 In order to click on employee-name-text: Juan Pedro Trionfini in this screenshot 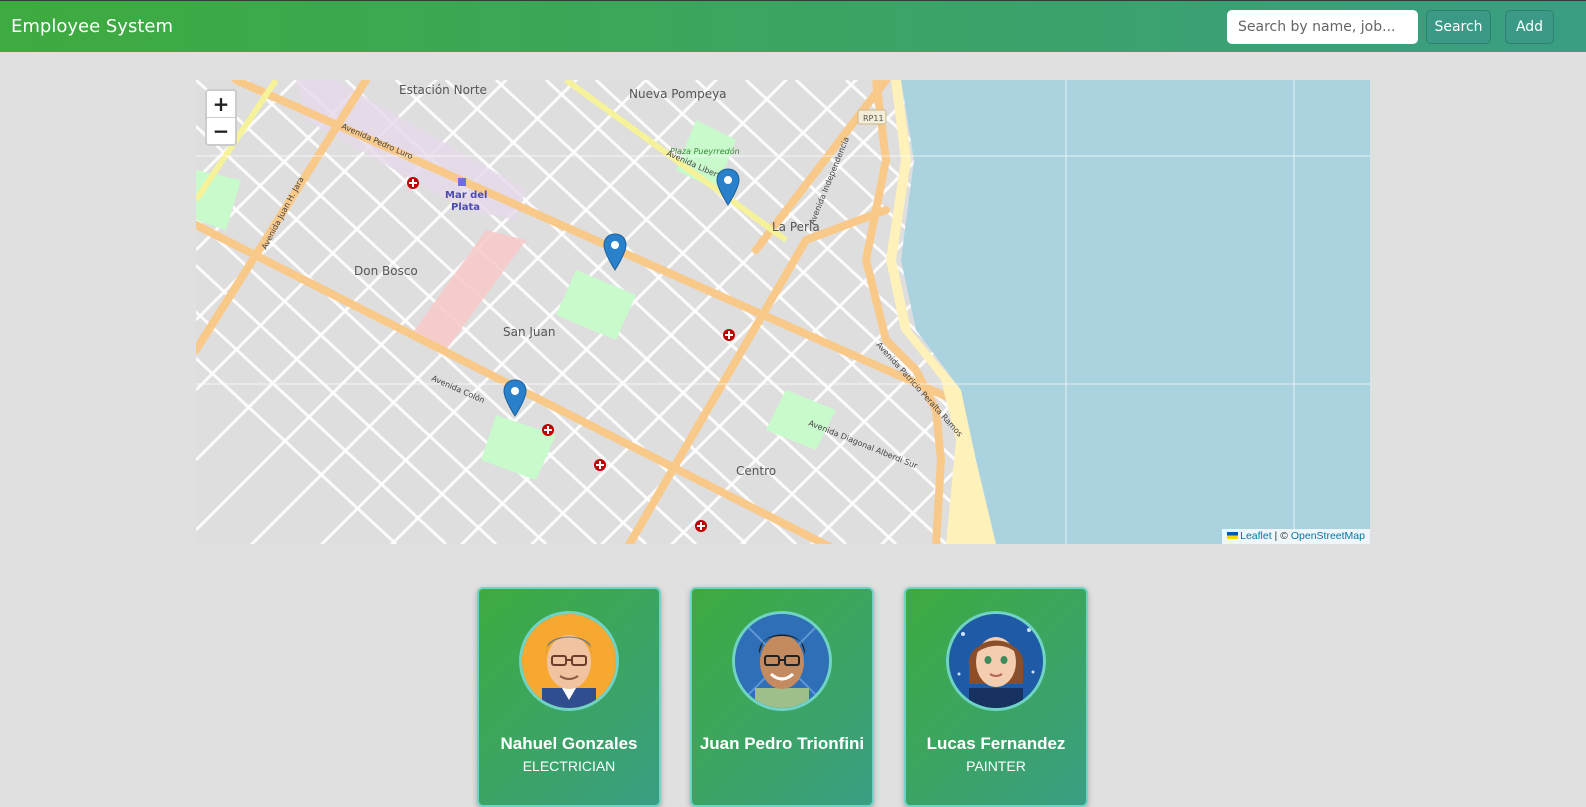, I will do `click(782, 743)`.